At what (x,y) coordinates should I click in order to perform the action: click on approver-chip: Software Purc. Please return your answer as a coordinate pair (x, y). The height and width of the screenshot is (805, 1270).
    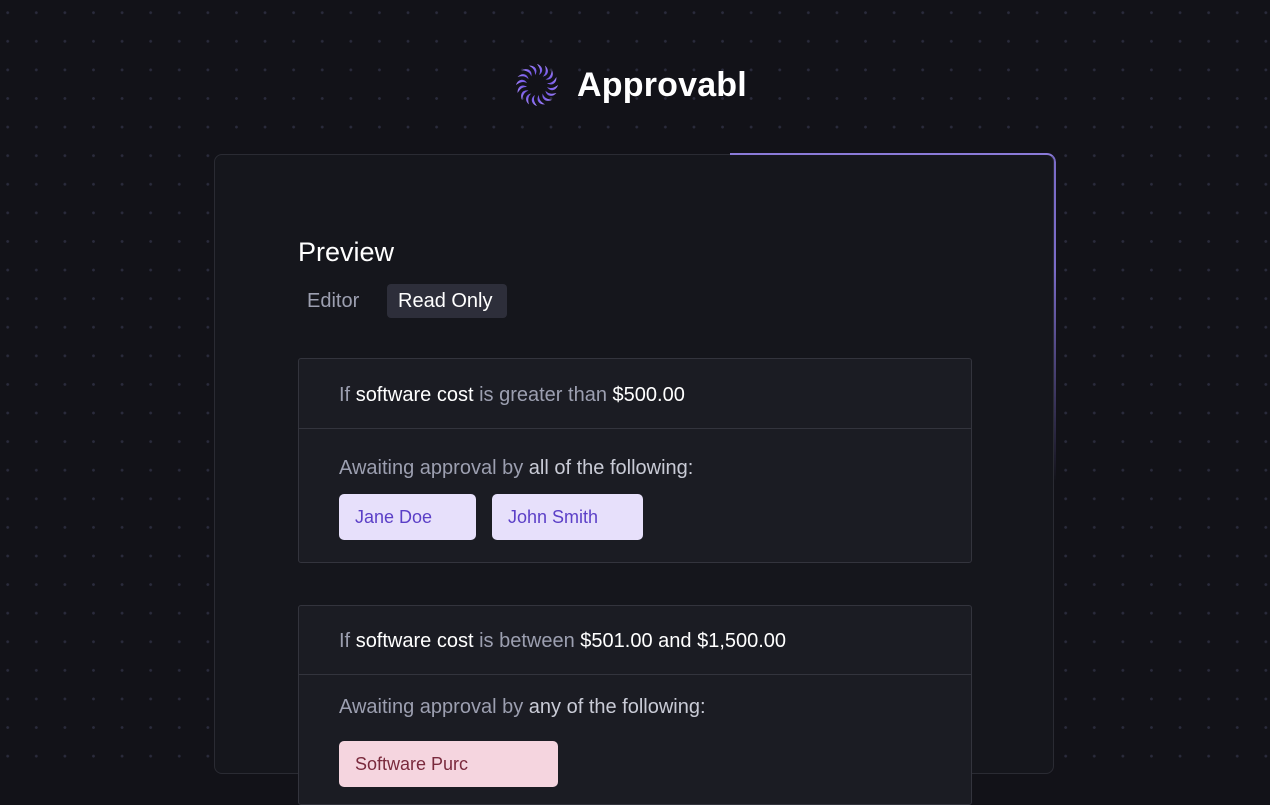
    Looking at the image, I should click on (448, 764).